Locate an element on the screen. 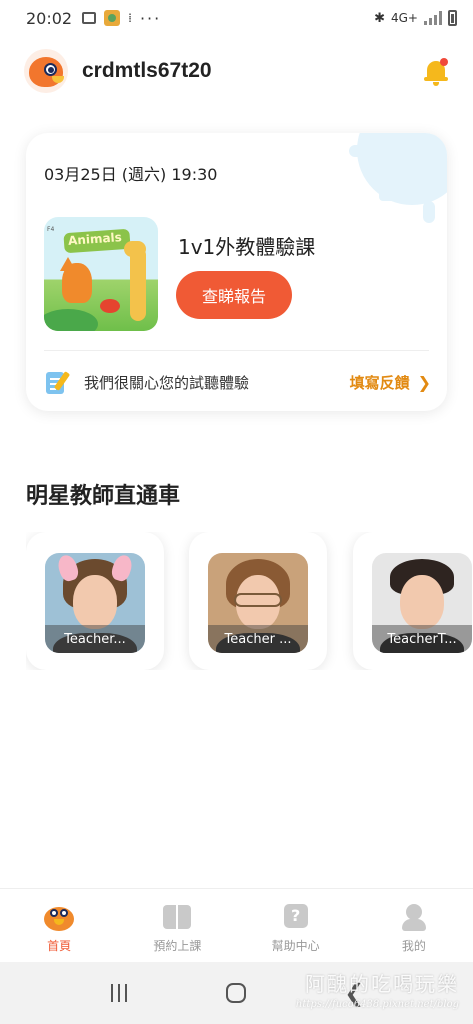  book-icon is located at coordinates (177, 917).